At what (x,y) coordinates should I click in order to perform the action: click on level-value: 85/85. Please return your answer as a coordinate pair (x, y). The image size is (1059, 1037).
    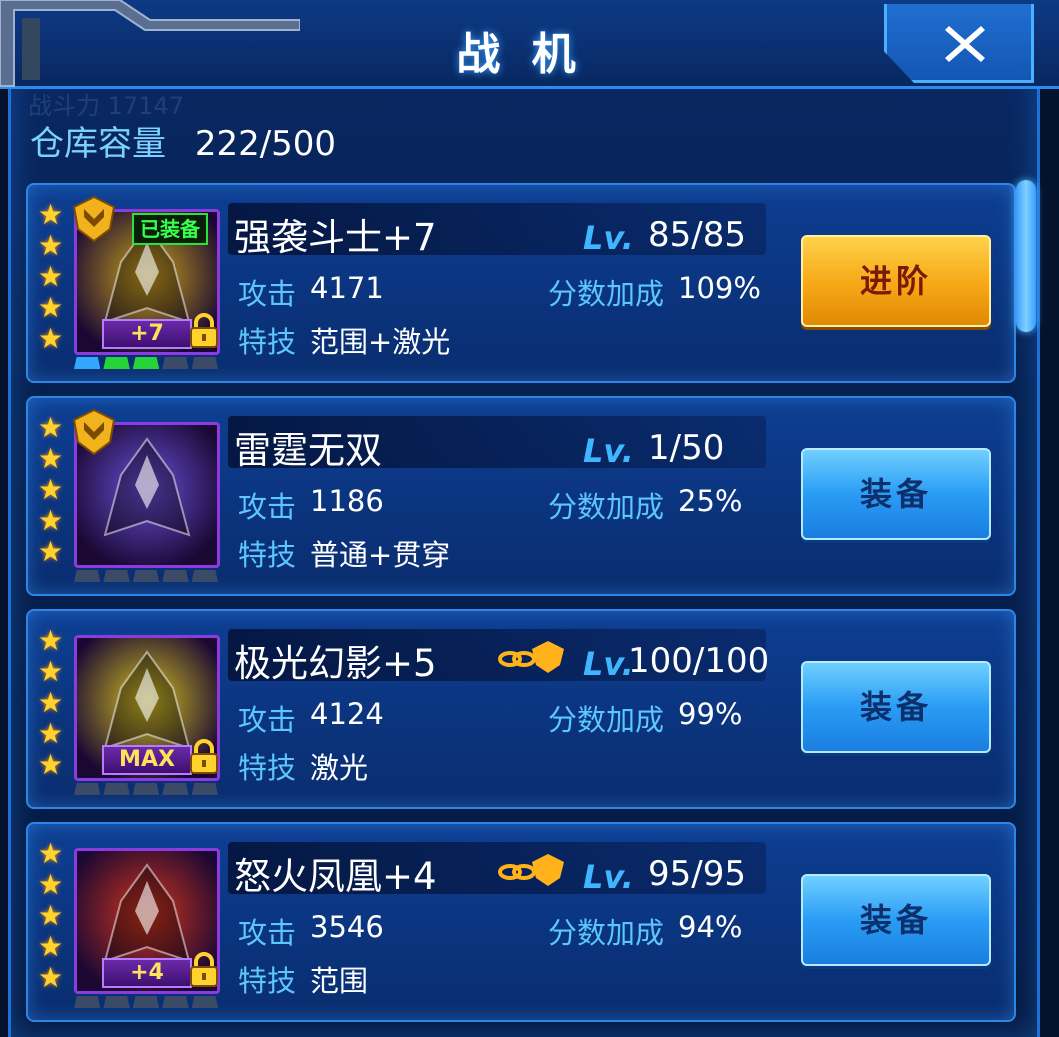
    Looking at the image, I should click on (697, 235).